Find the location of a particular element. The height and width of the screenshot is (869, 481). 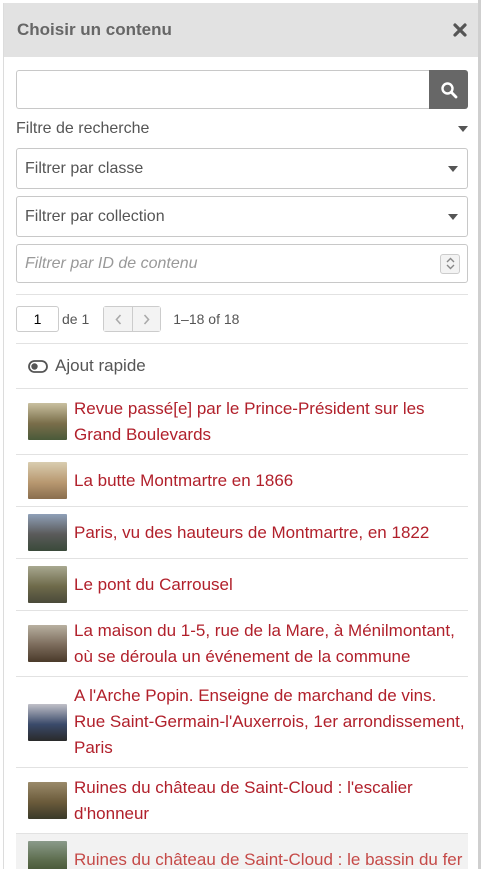

chevron-left-icon is located at coordinates (118, 319).